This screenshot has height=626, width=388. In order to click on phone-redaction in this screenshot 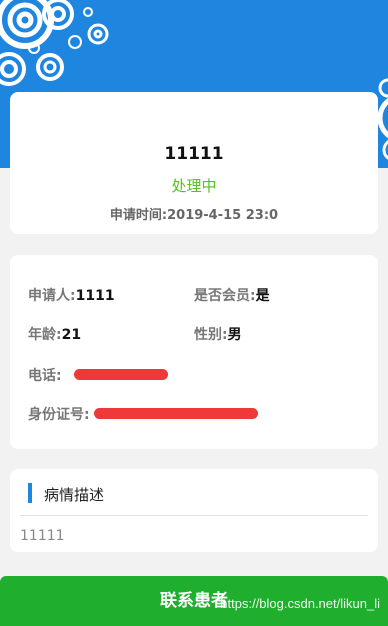, I will do `click(121, 374)`.